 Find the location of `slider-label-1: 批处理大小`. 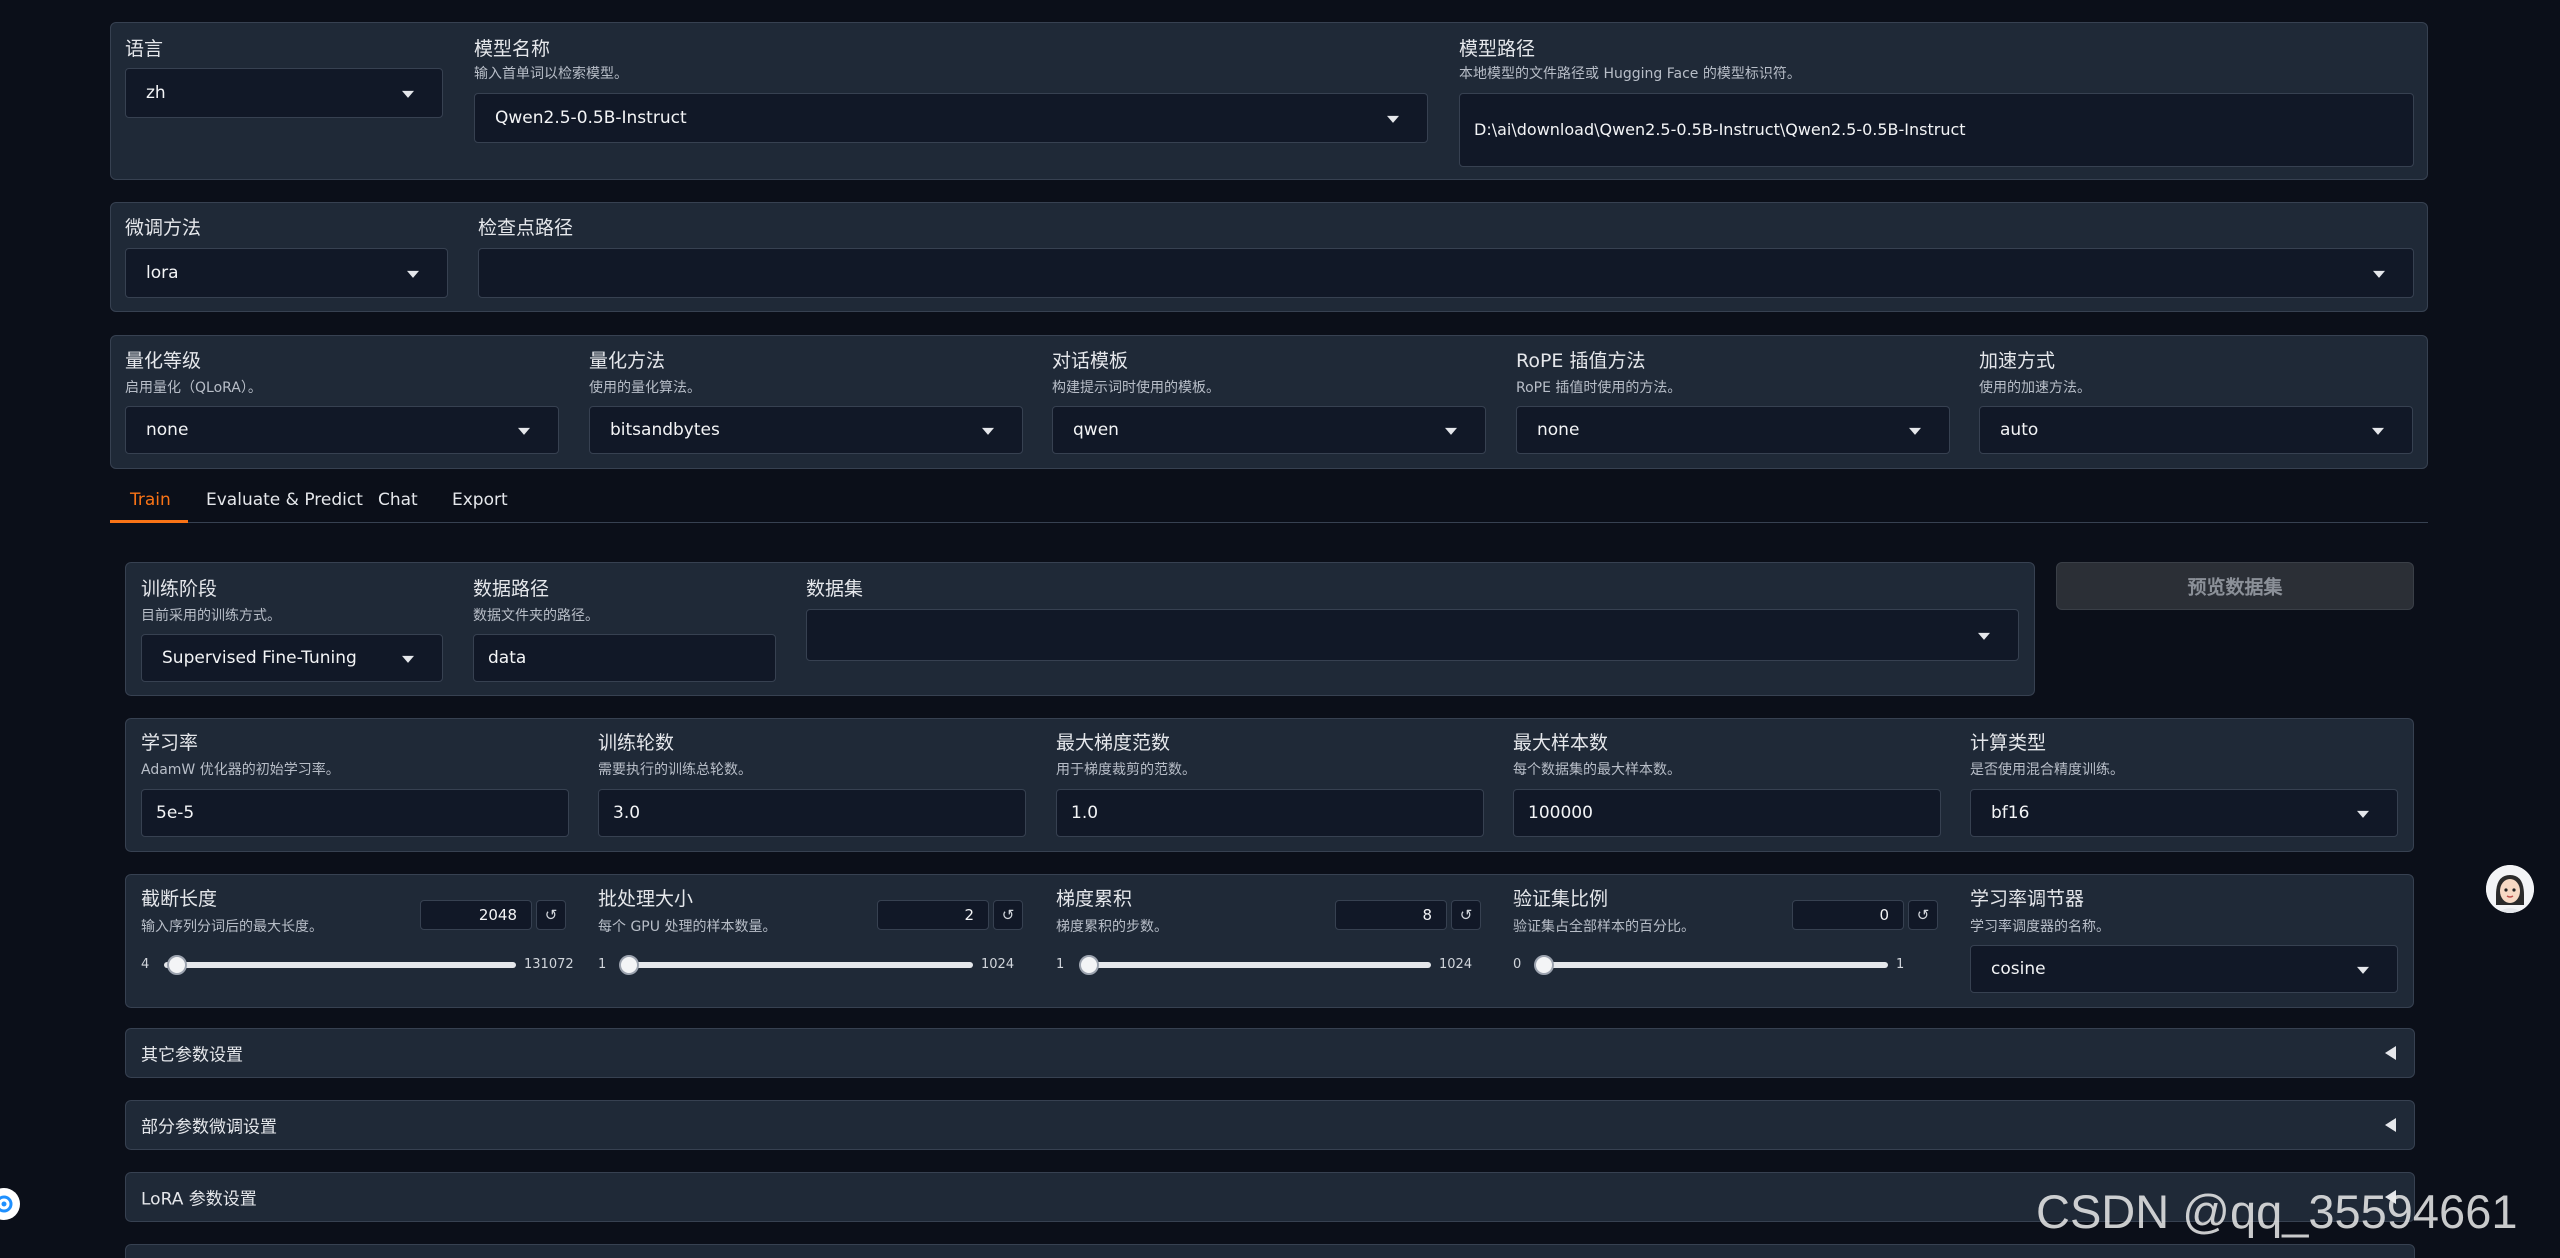

slider-label-1: 批处理大小 is located at coordinates (646, 899).